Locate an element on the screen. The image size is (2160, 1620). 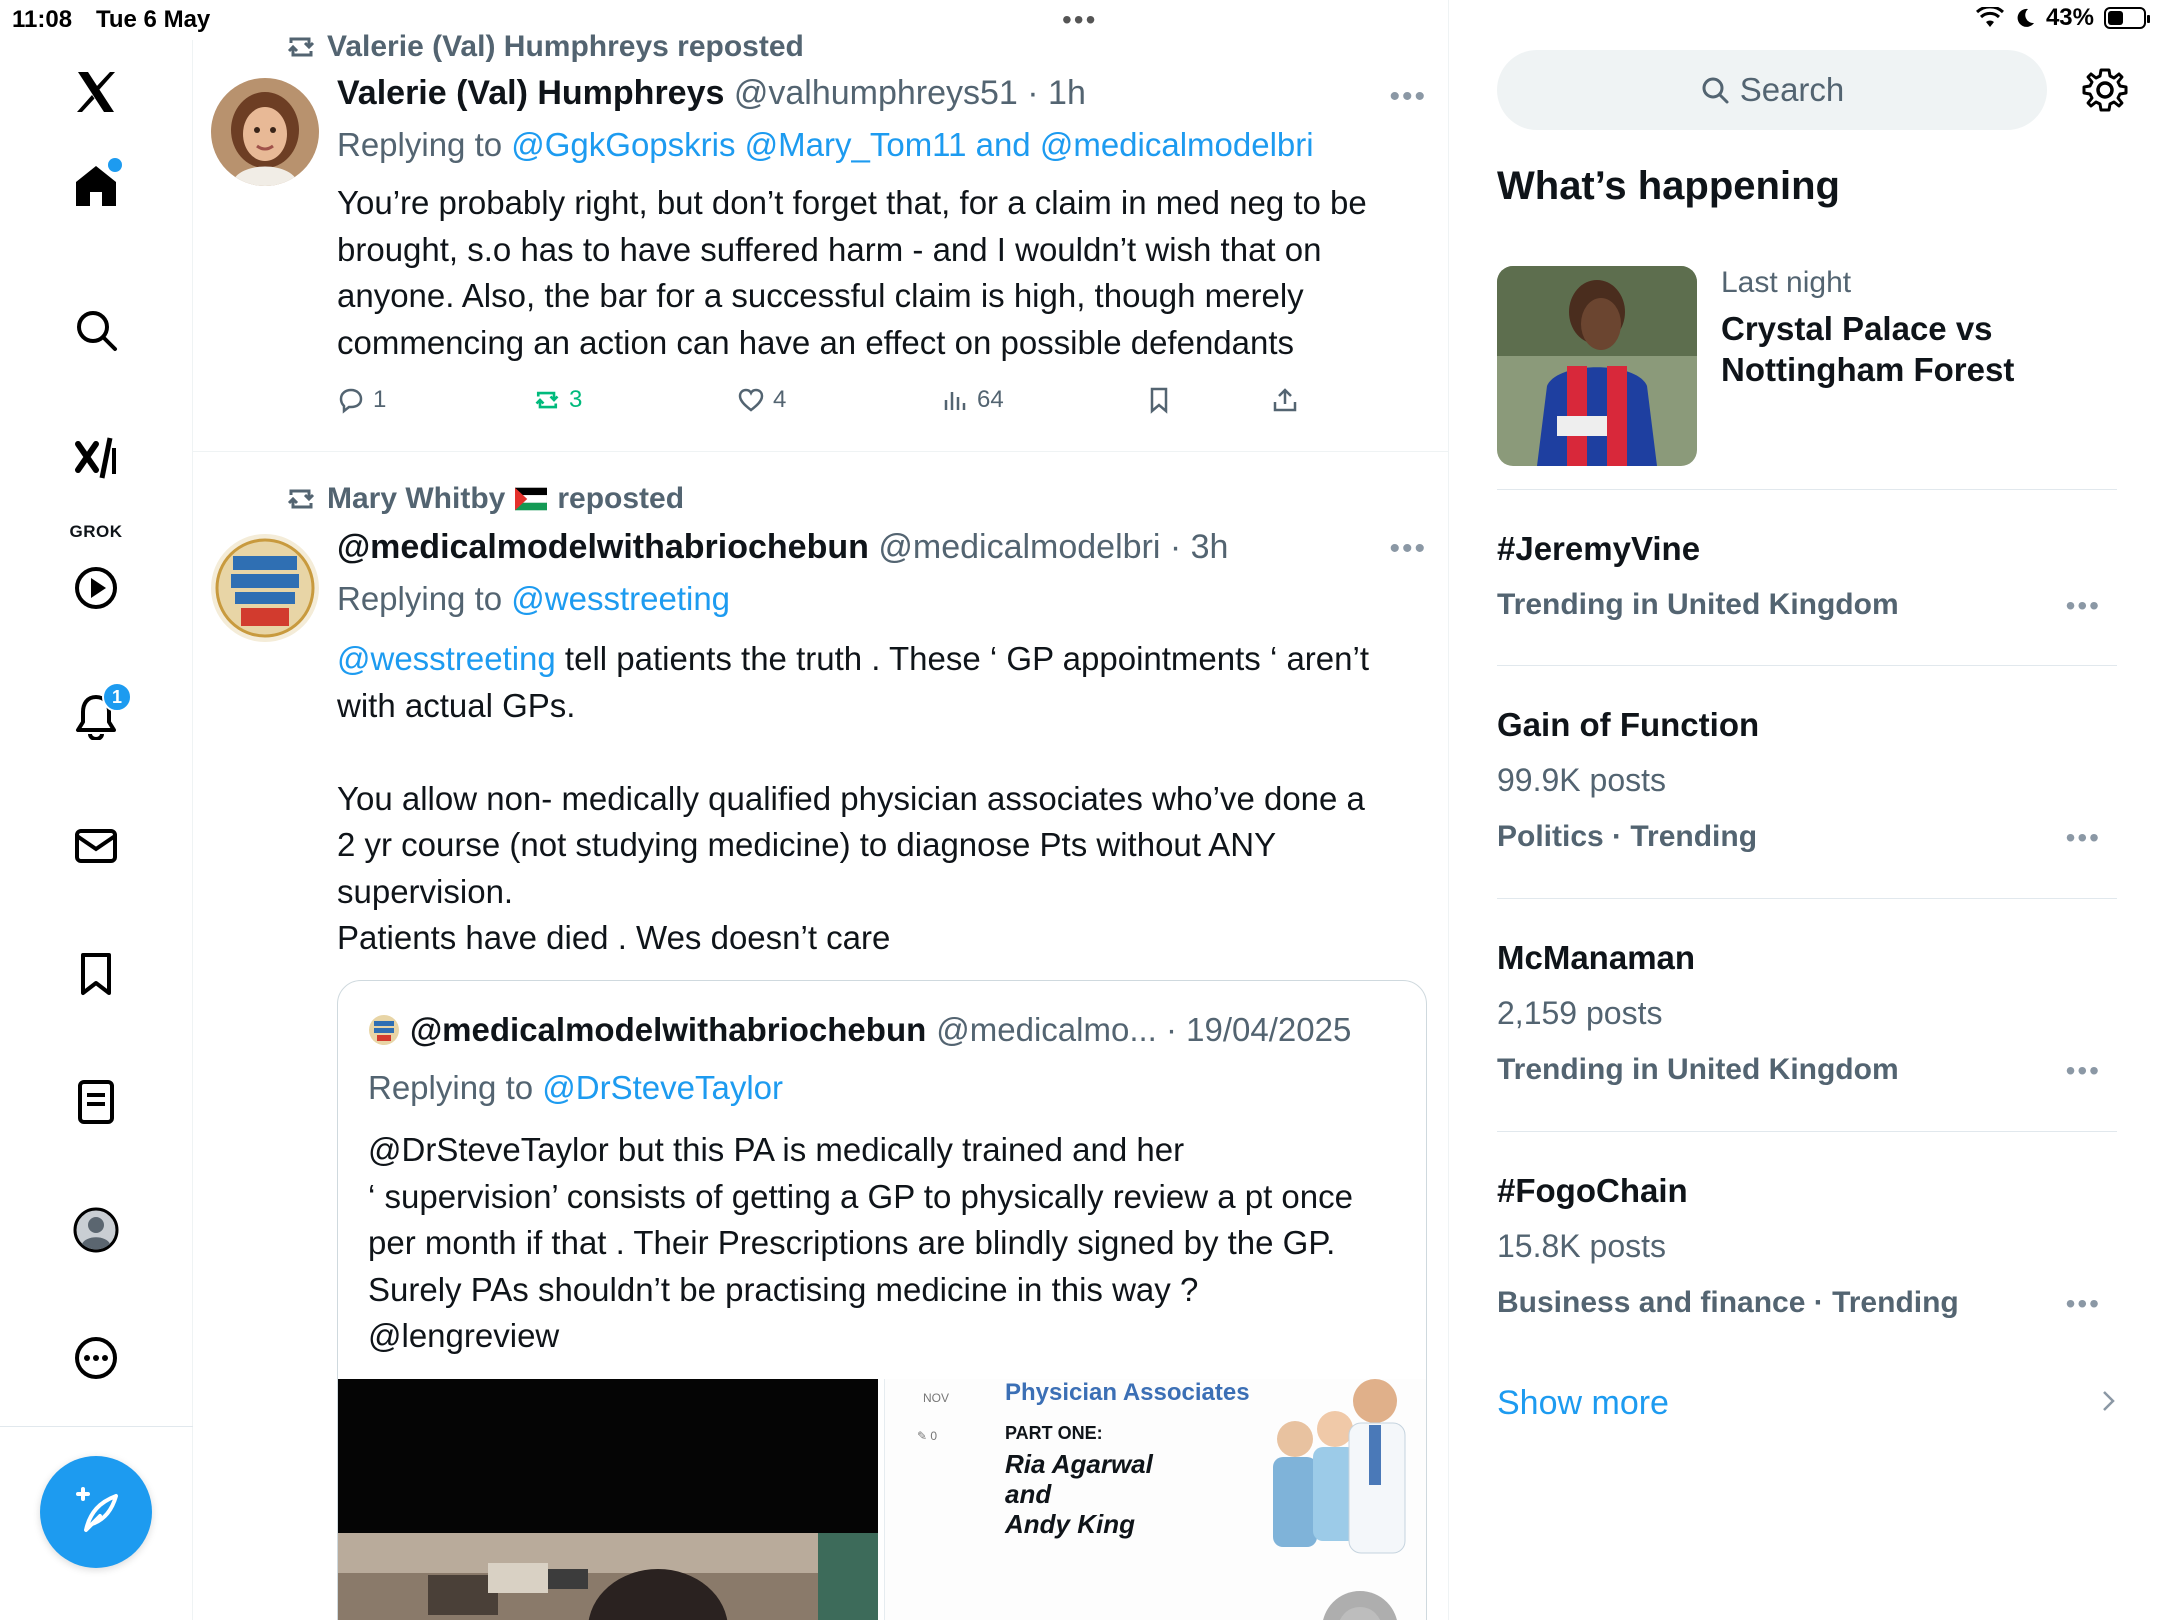
nav-grok is located at coordinates (96, 458).